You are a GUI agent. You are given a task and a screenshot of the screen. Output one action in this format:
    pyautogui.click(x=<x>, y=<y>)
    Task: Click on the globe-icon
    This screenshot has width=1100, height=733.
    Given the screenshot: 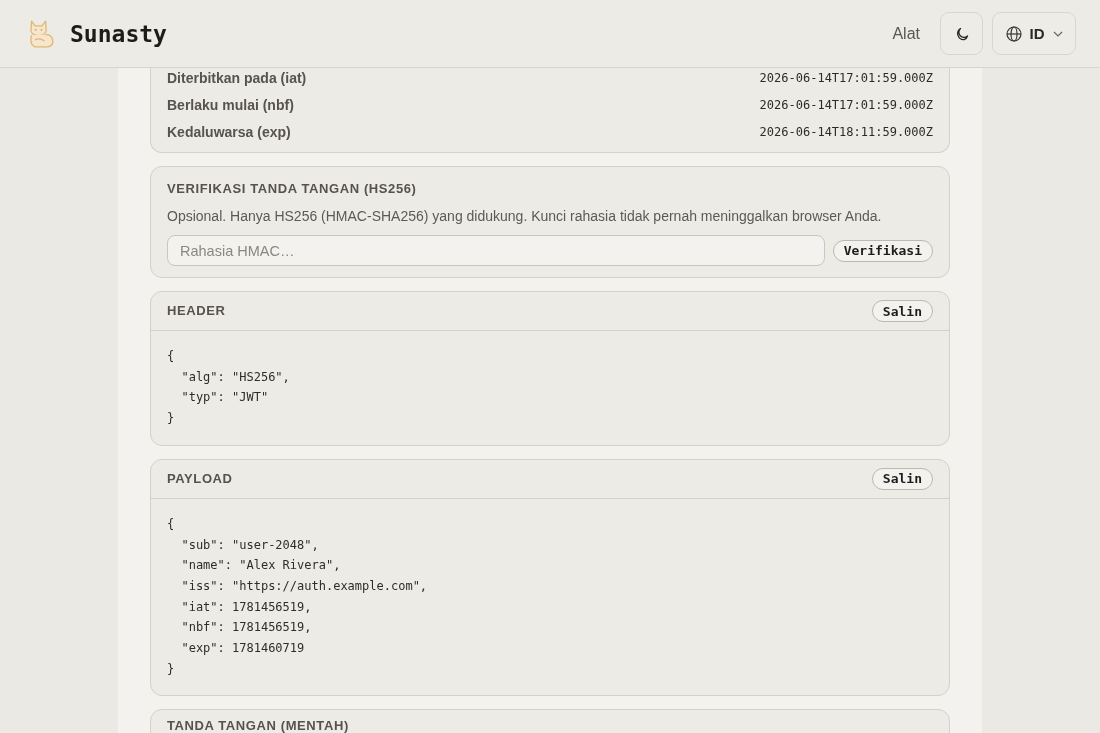 What is the action you would take?
    pyautogui.click(x=1013, y=33)
    